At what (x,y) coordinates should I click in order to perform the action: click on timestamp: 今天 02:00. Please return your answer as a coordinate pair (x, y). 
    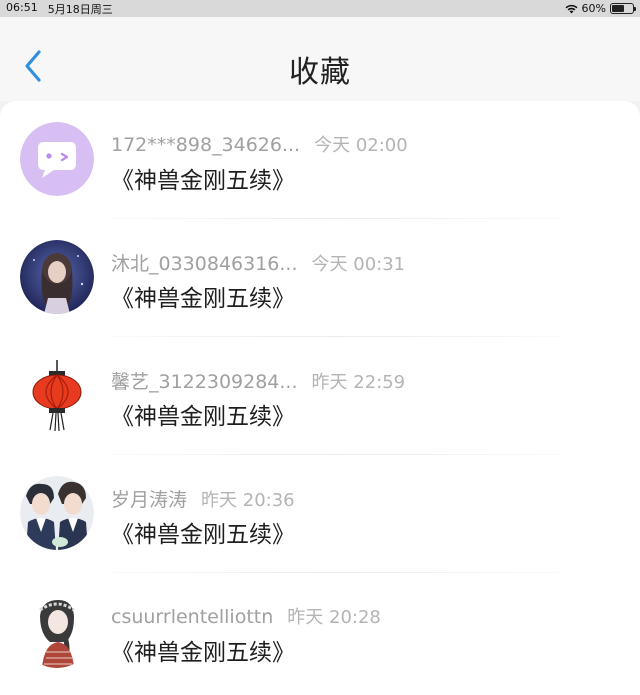
    Looking at the image, I should click on (361, 145).